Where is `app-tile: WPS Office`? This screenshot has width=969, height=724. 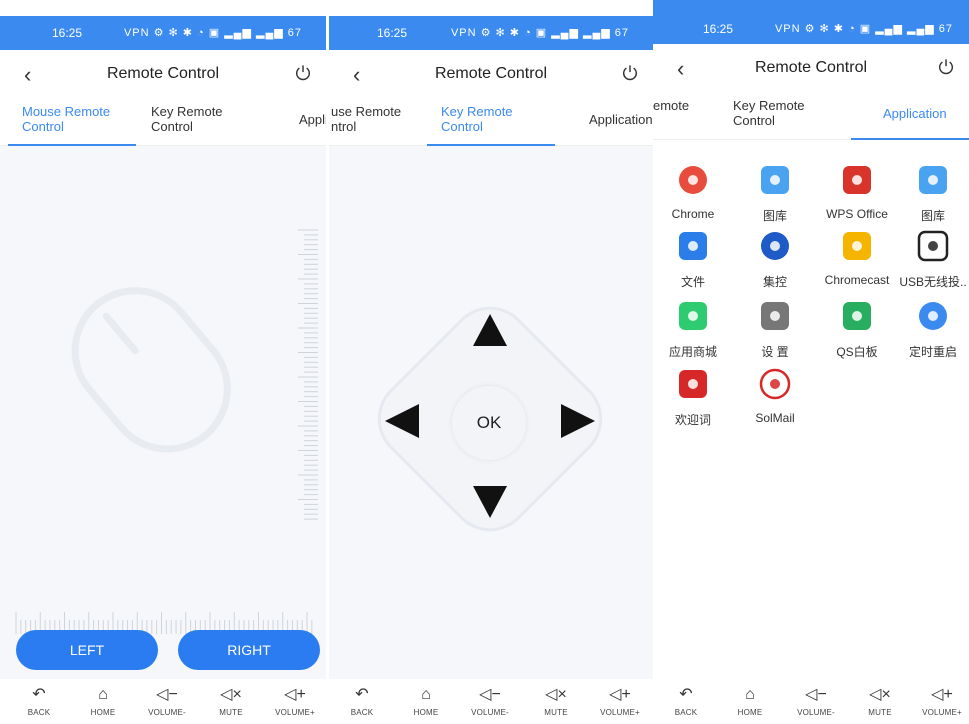 app-tile: WPS Office is located at coordinates (857, 192).